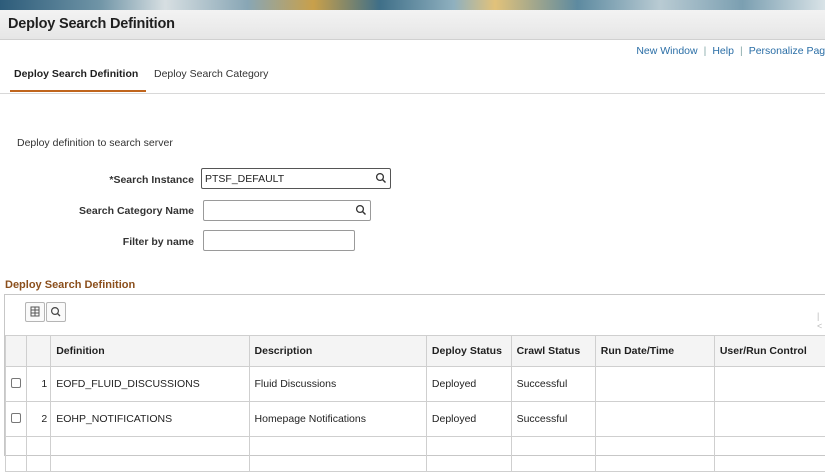  I want to click on description-cell, so click(337, 454).